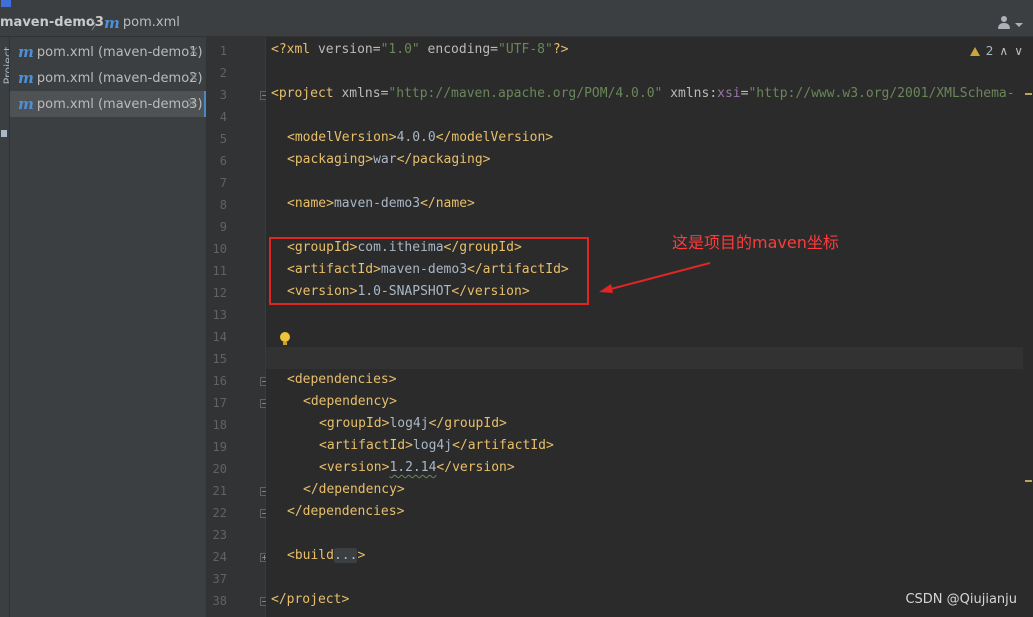 The width and height of the screenshot is (1033, 617). Describe the element at coordinates (219, 447) in the screenshot. I see `line-number: 19` at that location.